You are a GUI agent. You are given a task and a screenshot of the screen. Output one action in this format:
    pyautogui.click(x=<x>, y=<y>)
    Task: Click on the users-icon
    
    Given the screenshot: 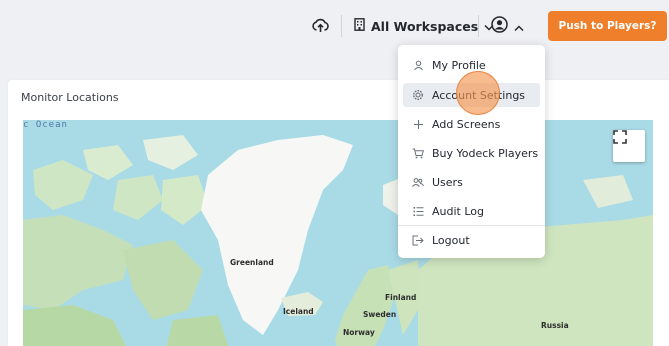 What is the action you would take?
    pyautogui.click(x=418, y=182)
    